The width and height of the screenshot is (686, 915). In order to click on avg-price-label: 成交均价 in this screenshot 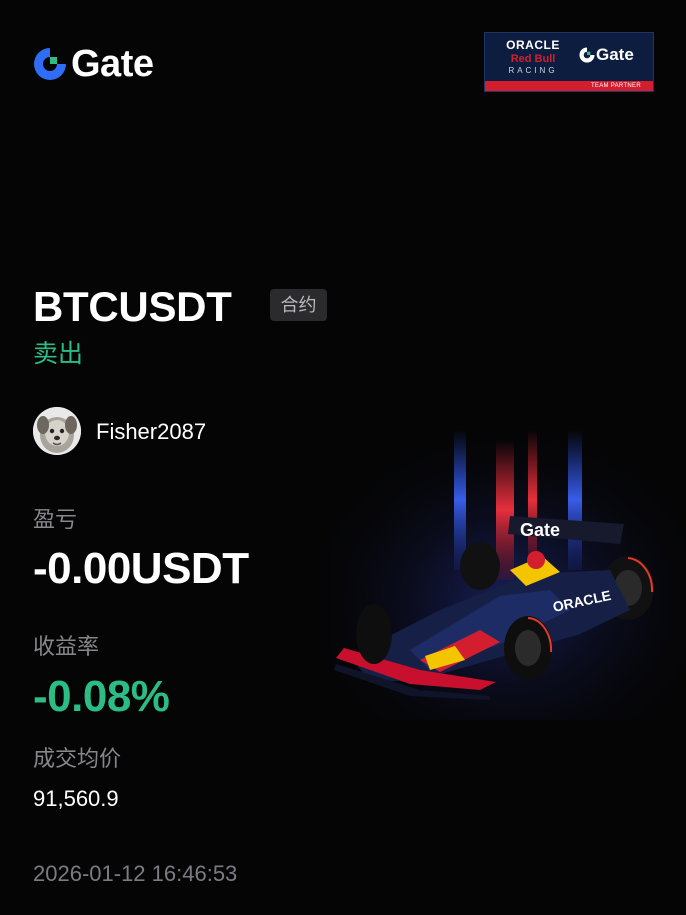, I will do `click(77, 758)`.